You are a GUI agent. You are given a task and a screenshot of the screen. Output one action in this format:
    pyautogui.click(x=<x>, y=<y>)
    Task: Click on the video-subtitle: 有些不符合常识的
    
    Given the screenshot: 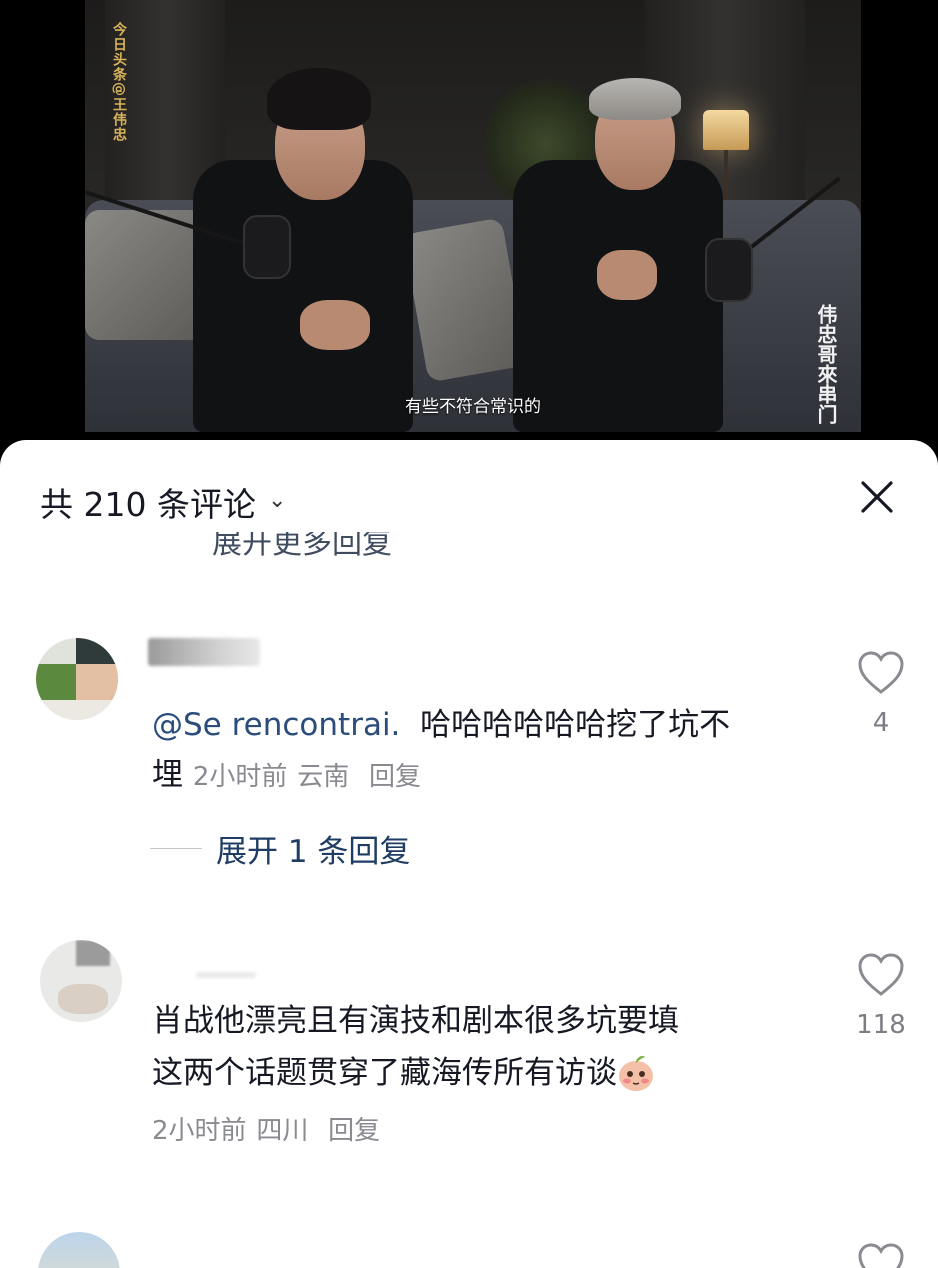 What is the action you would take?
    pyautogui.click(x=473, y=407)
    